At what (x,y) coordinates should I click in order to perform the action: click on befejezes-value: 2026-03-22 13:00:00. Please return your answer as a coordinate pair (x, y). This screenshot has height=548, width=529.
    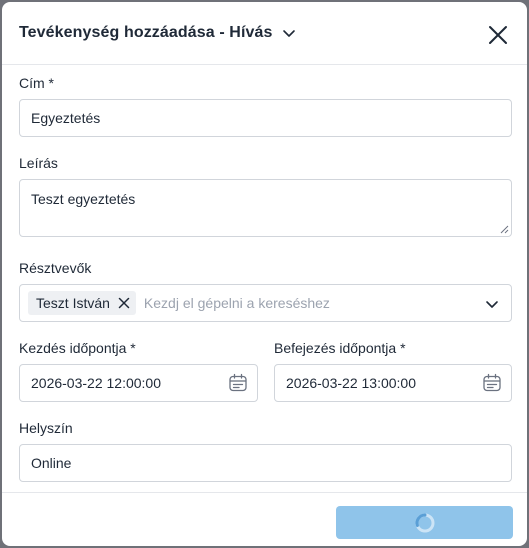
    Looking at the image, I should click on (351, 383).